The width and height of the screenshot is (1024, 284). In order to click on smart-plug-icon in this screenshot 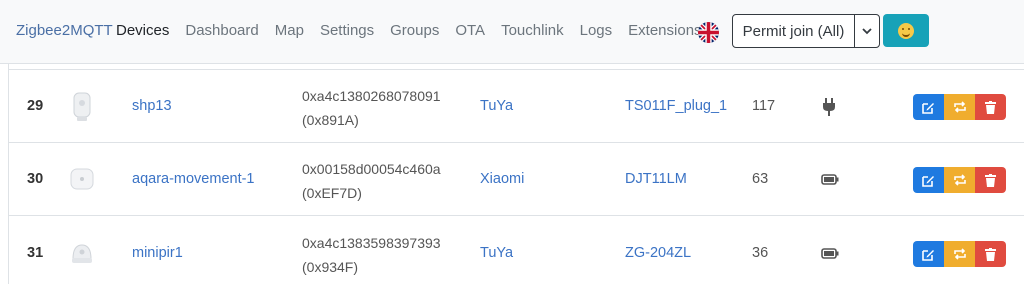, I will do `click(82, 105)`.